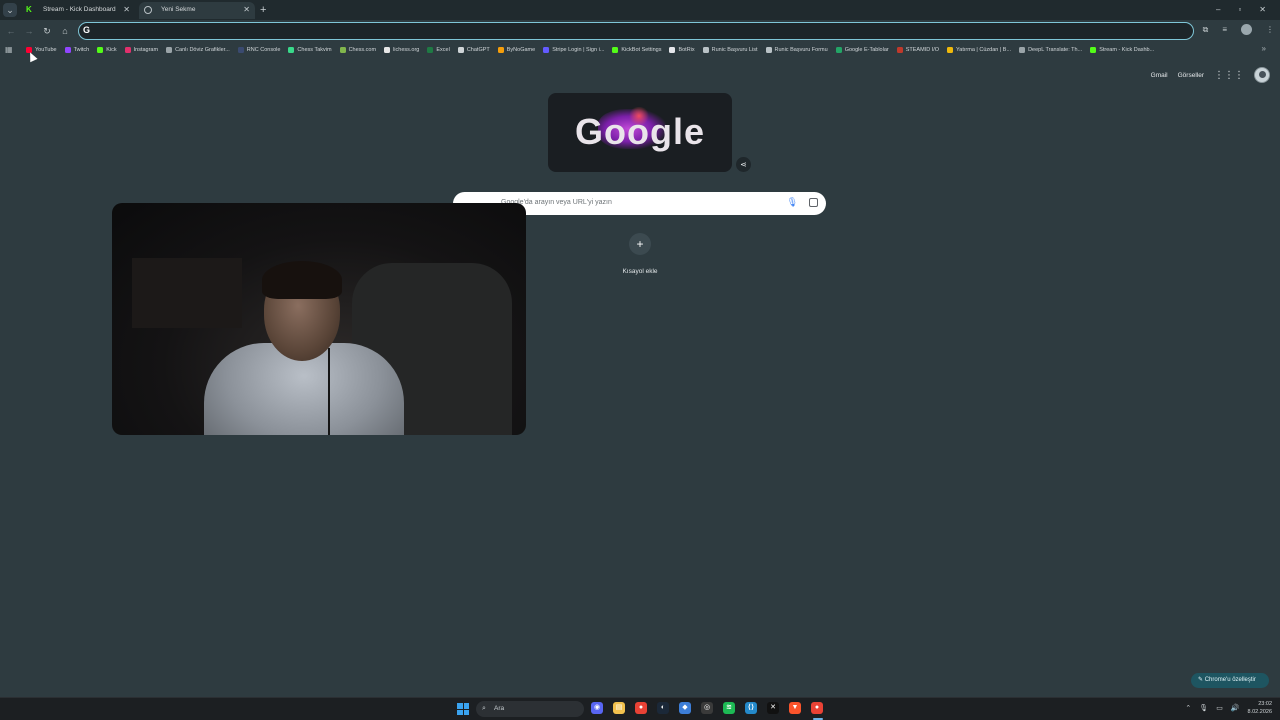 Image resolution: width=1280 pixels, height=720 pixels. I want to click on bookmark-item: lichess.org, so click(401, 50).